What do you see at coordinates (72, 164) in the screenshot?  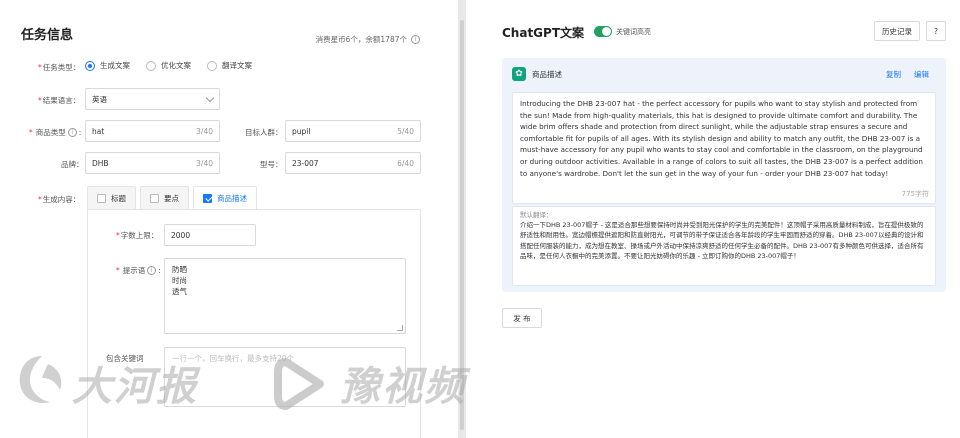 I see `brand-label: 品牌：` at bounding box center [72, 164].